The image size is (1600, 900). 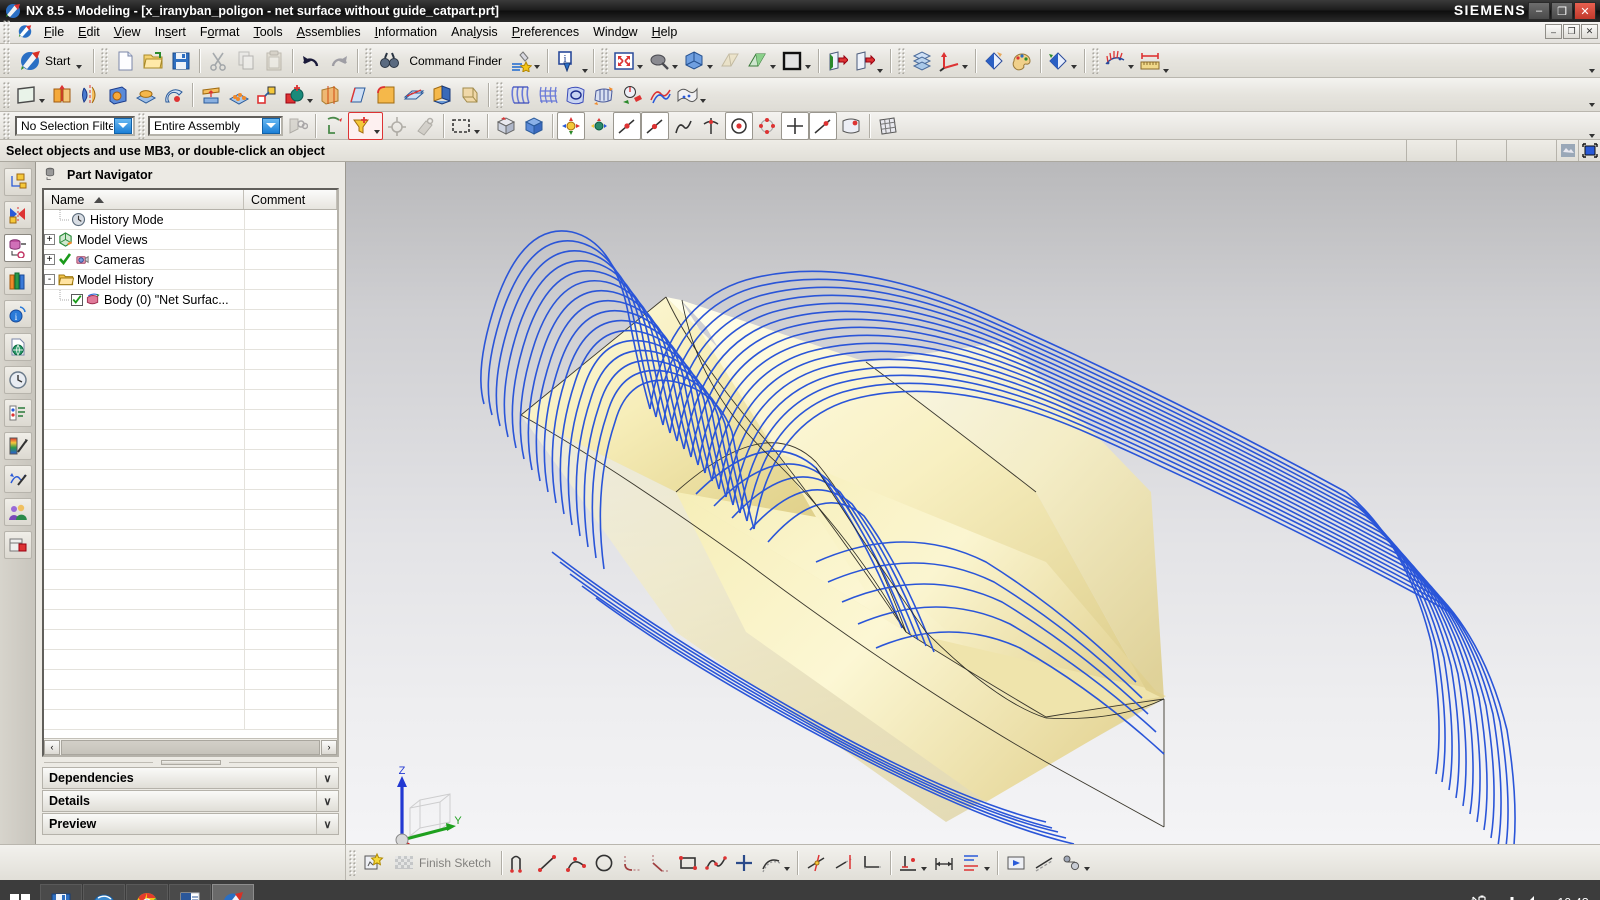 I want to click on scroll-left-button: ‹, so click(x=52, y=747).